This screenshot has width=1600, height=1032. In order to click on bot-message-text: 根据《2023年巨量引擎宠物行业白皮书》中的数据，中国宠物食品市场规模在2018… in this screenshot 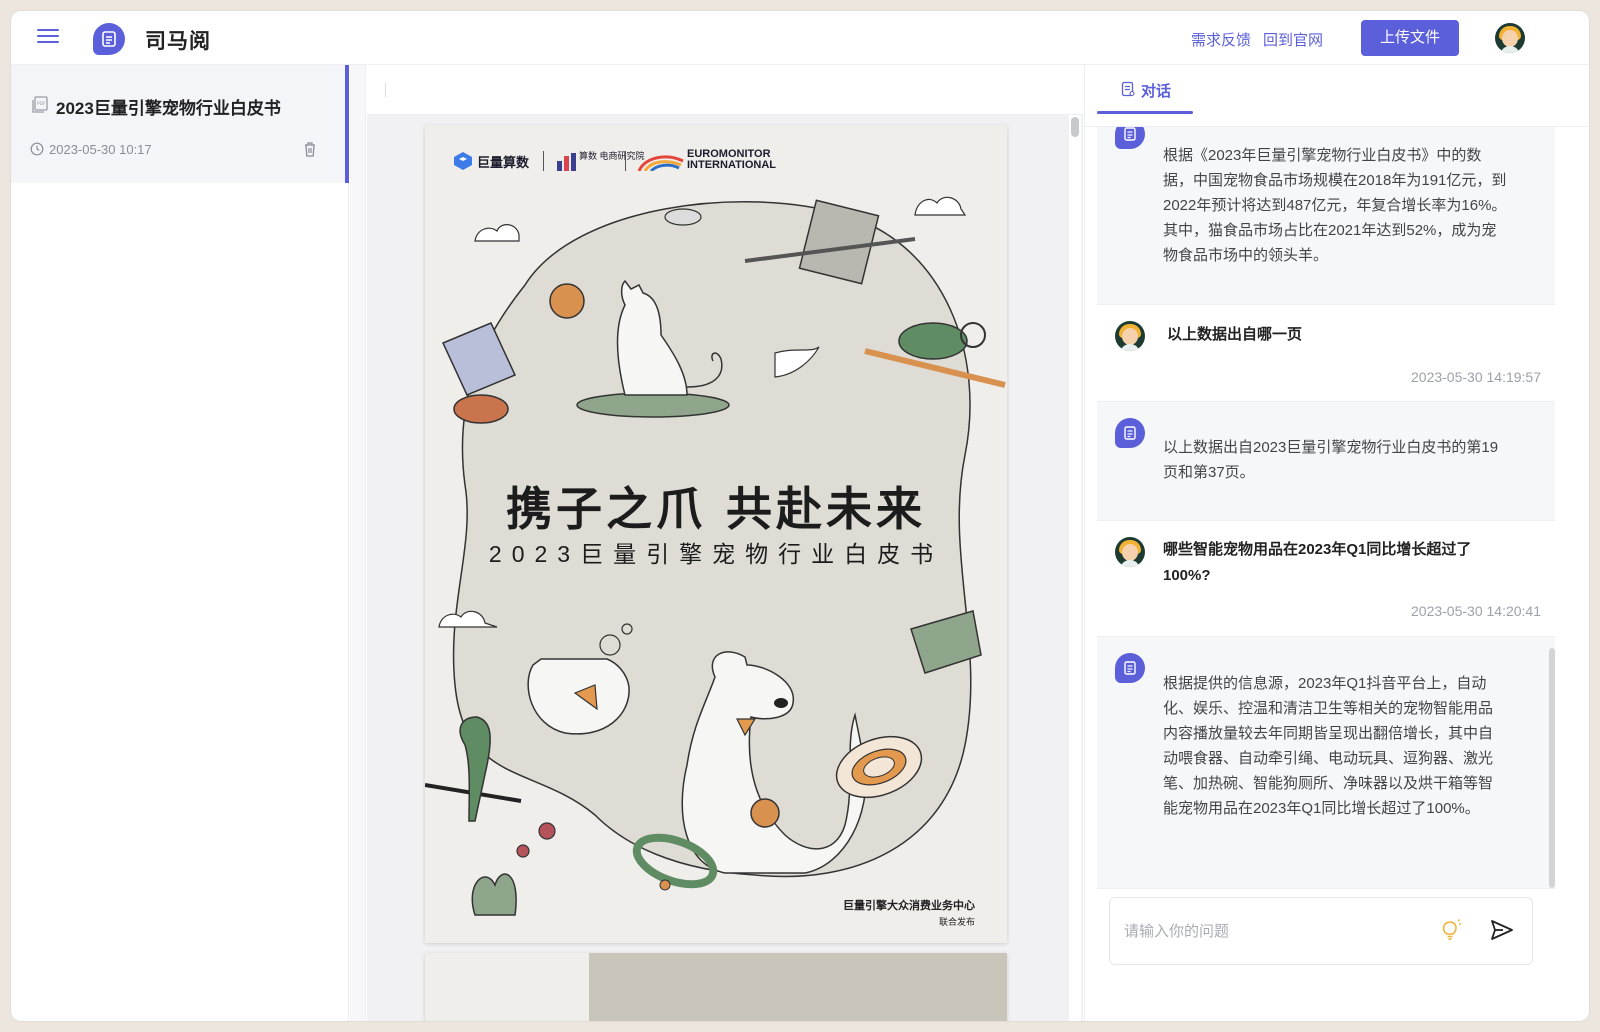, I will do `click(1335, 205)`.